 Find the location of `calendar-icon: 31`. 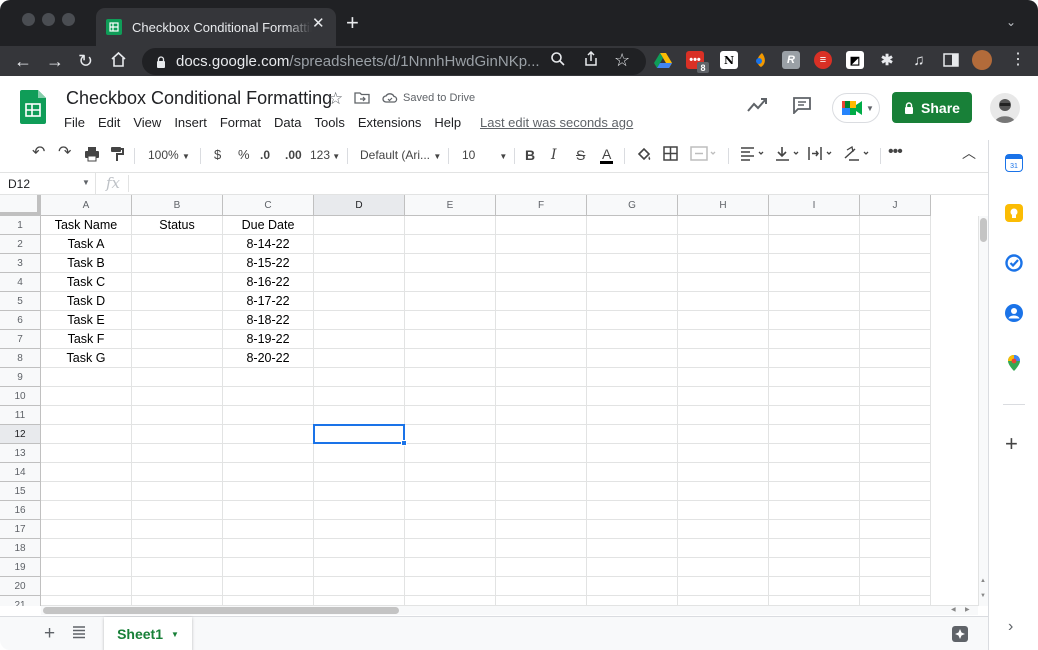

calendar-icon: 31 is located at coordinates (1014, 163).